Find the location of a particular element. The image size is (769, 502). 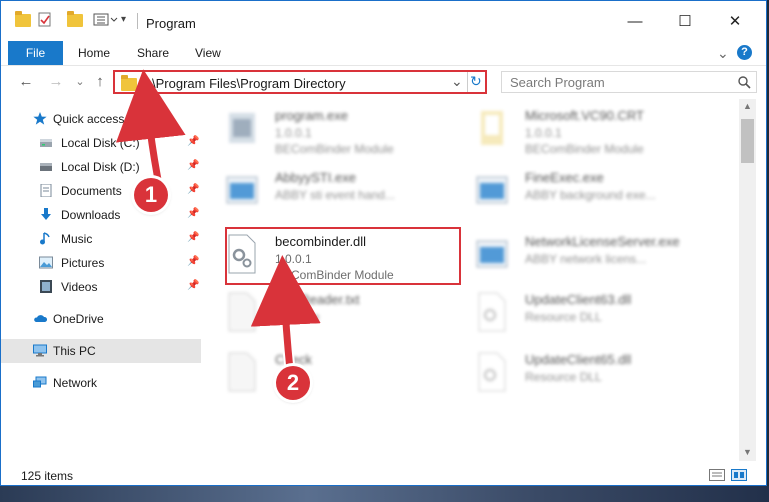

step-2-badge: 2 is located at coordinates (293, 383).